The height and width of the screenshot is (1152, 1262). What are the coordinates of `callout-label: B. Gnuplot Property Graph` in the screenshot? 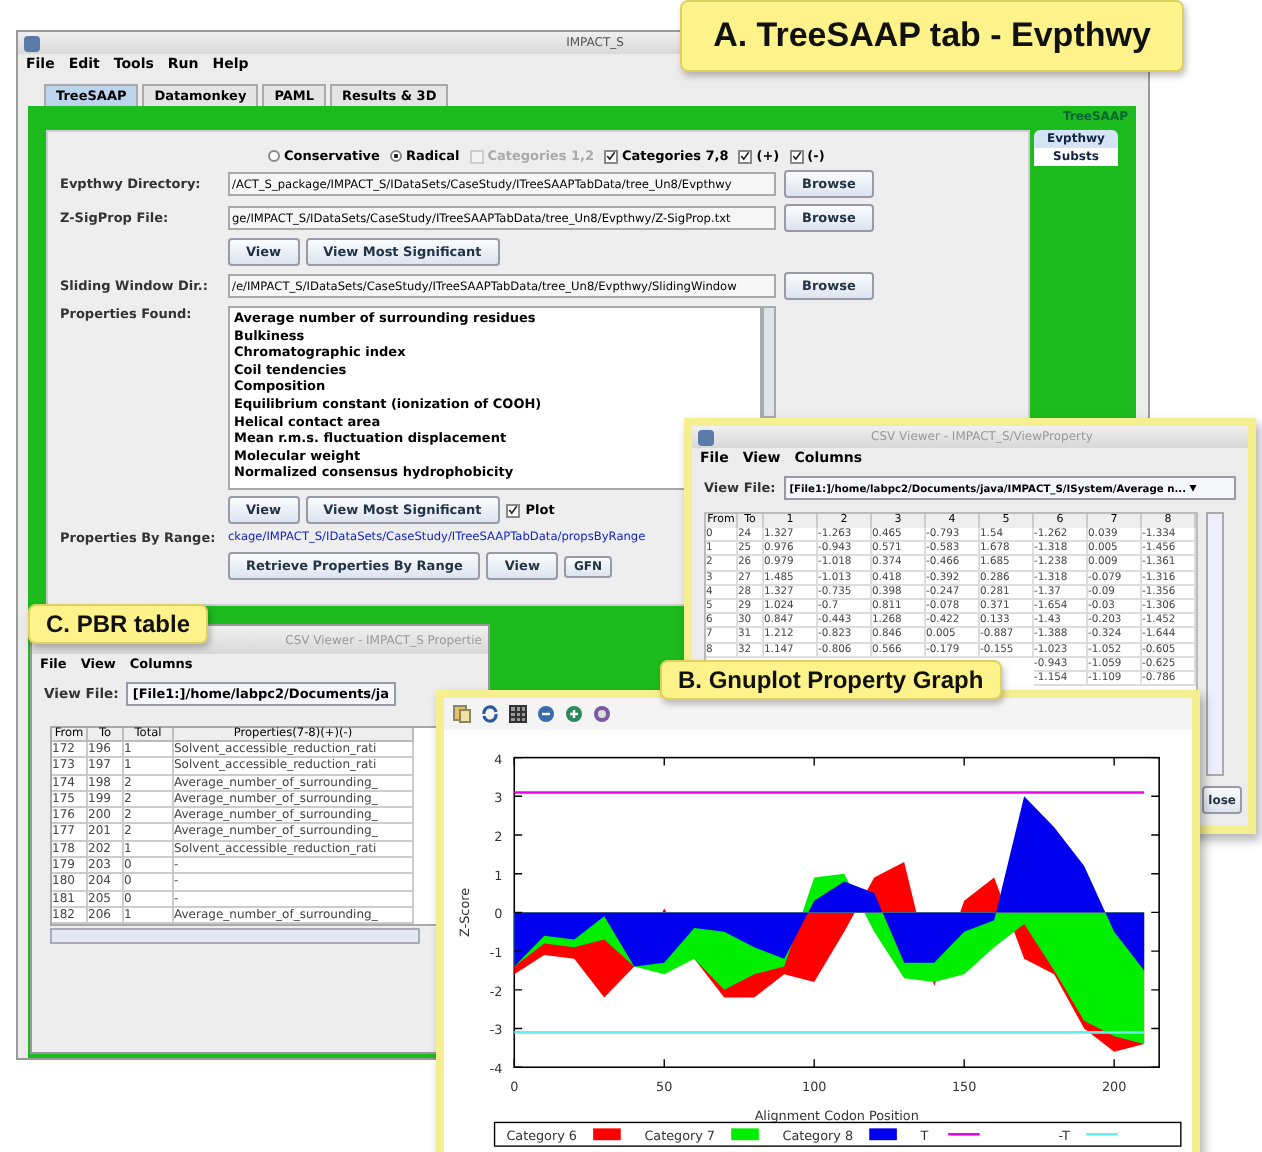 It's located at (831, 680).